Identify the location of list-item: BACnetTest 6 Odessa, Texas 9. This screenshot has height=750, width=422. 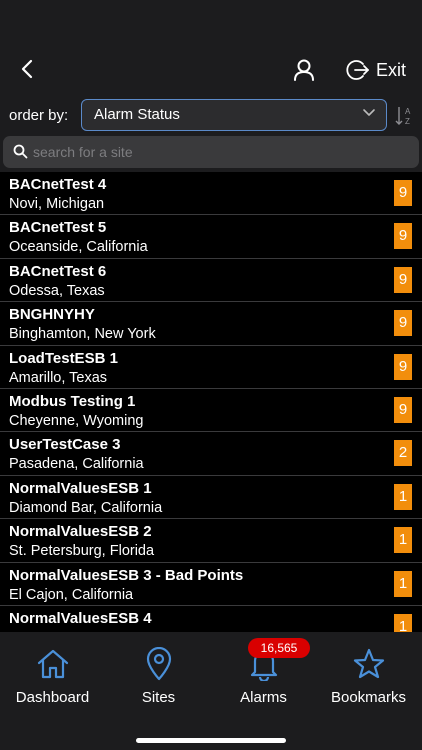
(211, 281).